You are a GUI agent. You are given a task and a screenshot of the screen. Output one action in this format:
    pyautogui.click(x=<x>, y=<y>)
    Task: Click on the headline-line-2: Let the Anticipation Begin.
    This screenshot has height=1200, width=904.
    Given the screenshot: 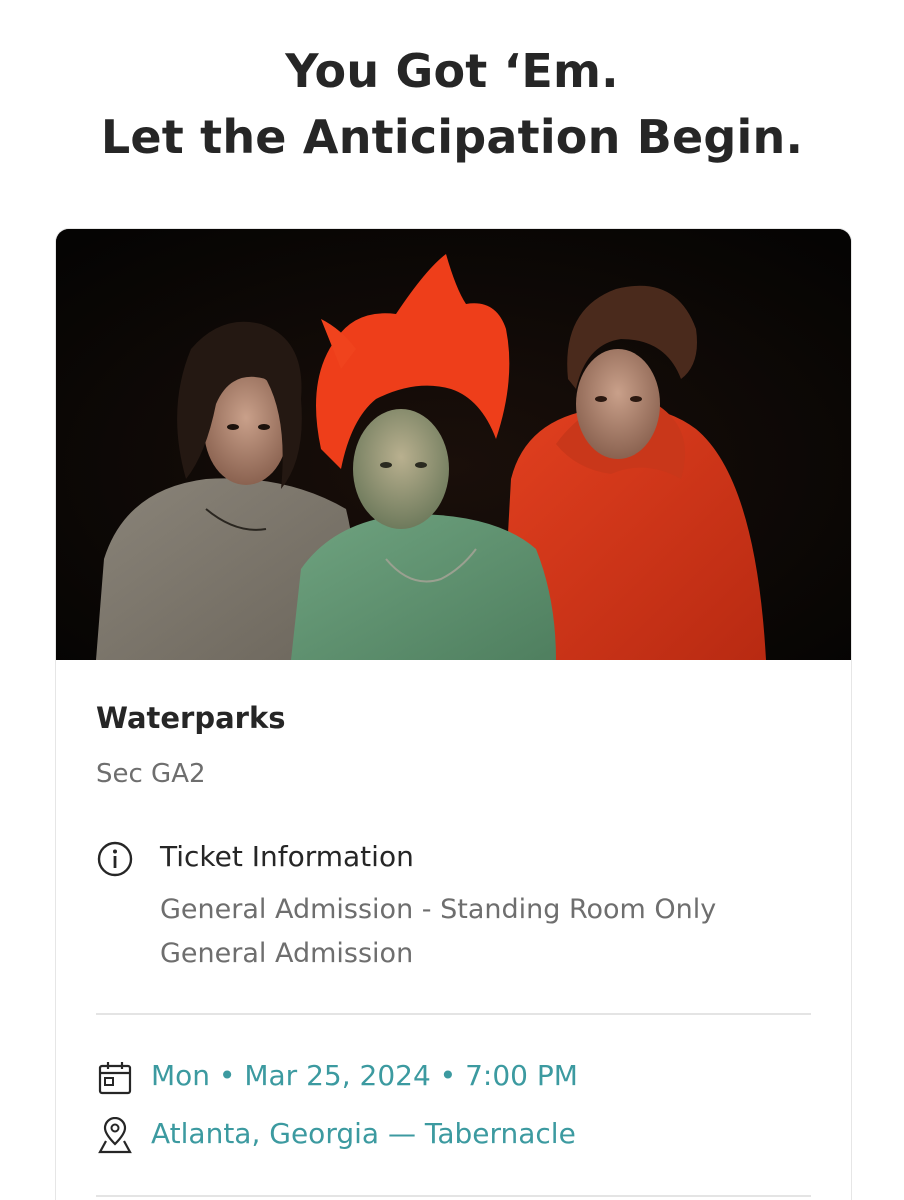 What is the action you would take?
    pyautogui.click(x=452, y=137)
    